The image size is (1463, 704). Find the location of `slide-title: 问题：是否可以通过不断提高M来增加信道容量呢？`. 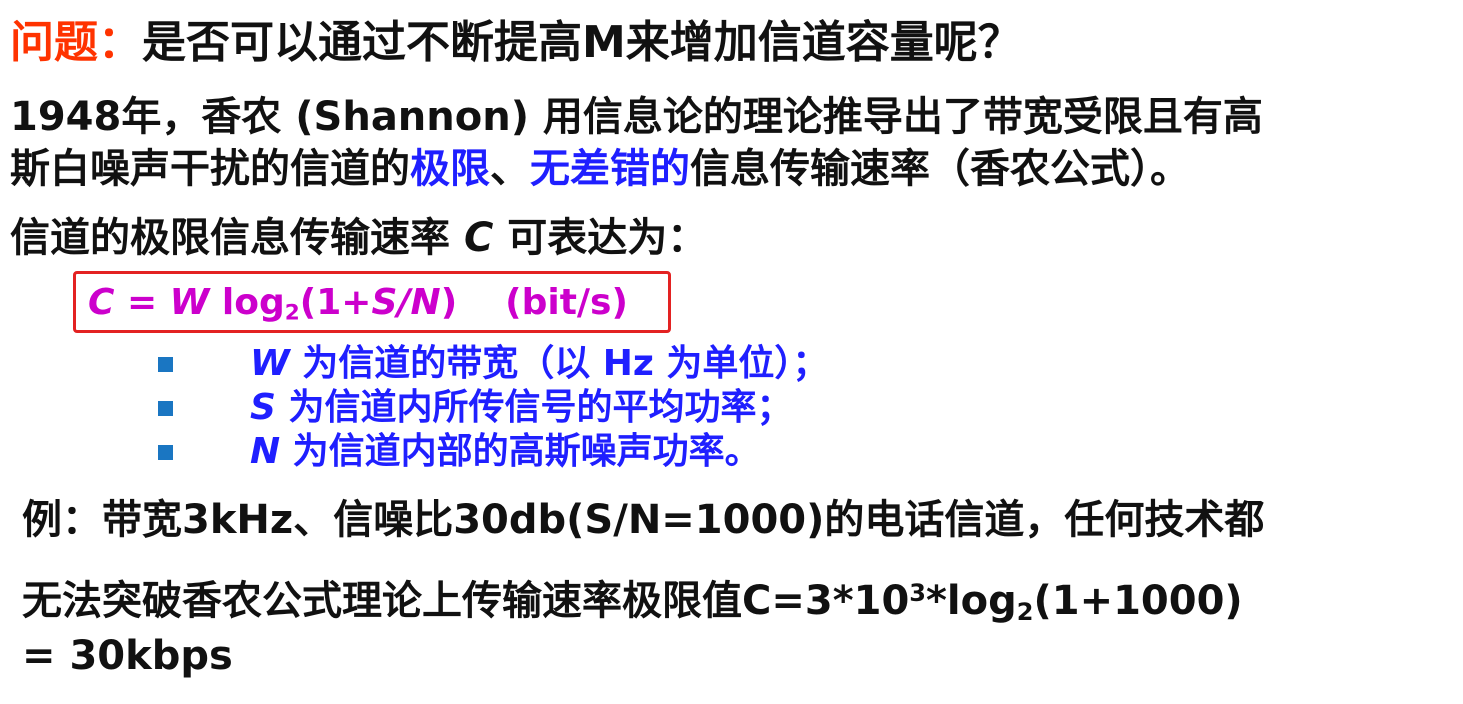

slide-title: 问题：是否可以通过不断提高M来增加信道容量呢？ is located at coordinates (516, 43).